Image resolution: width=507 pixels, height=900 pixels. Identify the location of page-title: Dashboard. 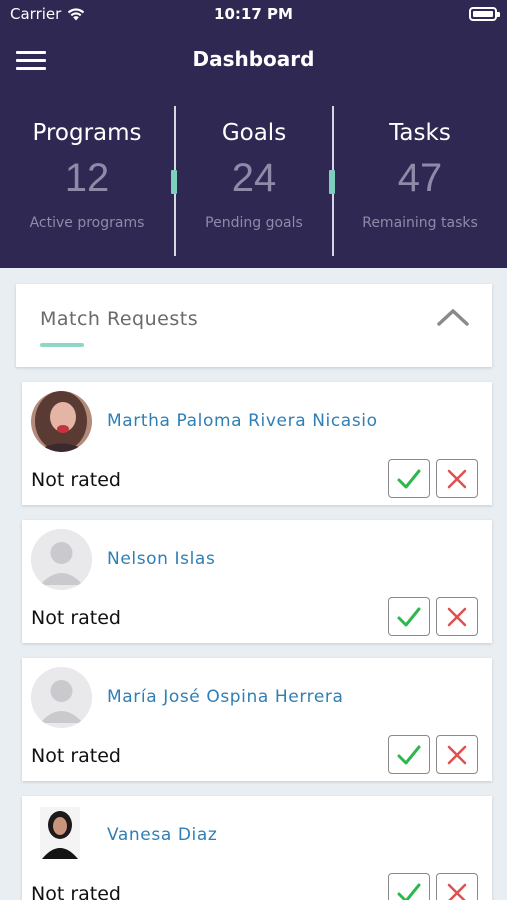
(253, 59).